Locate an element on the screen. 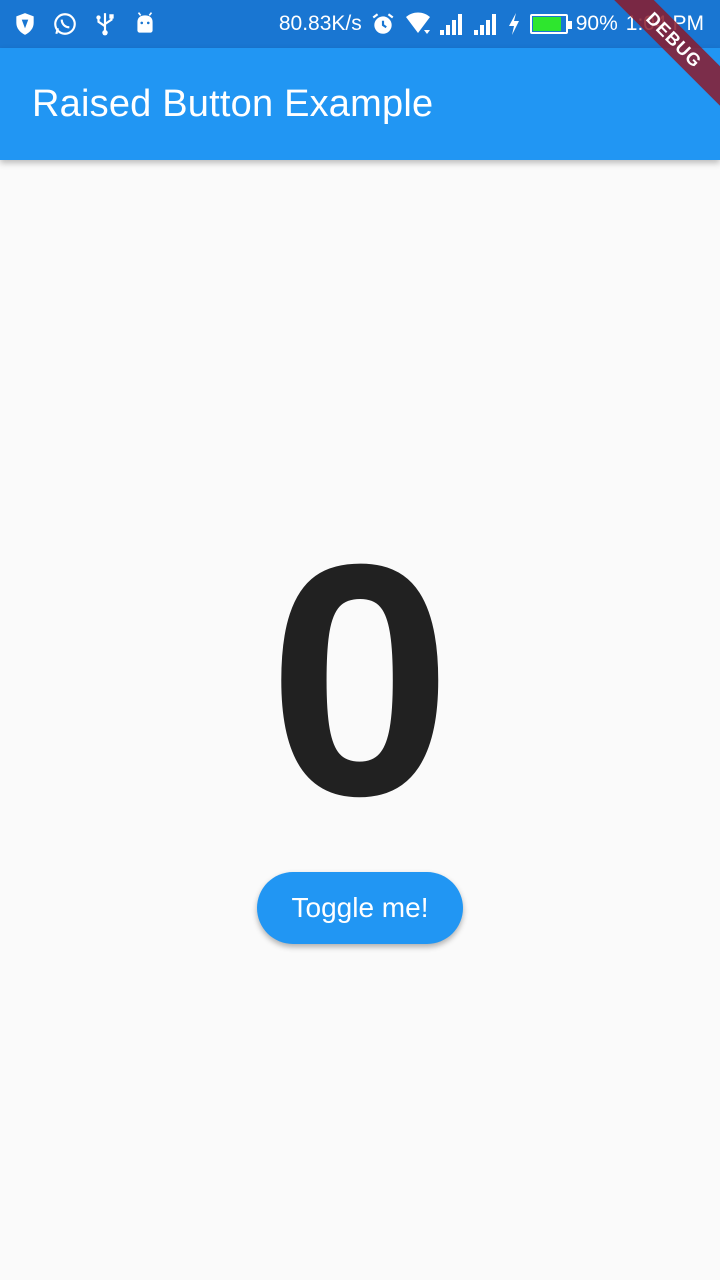  app-title: Raised Button Example is located at coordinates (233, 103).